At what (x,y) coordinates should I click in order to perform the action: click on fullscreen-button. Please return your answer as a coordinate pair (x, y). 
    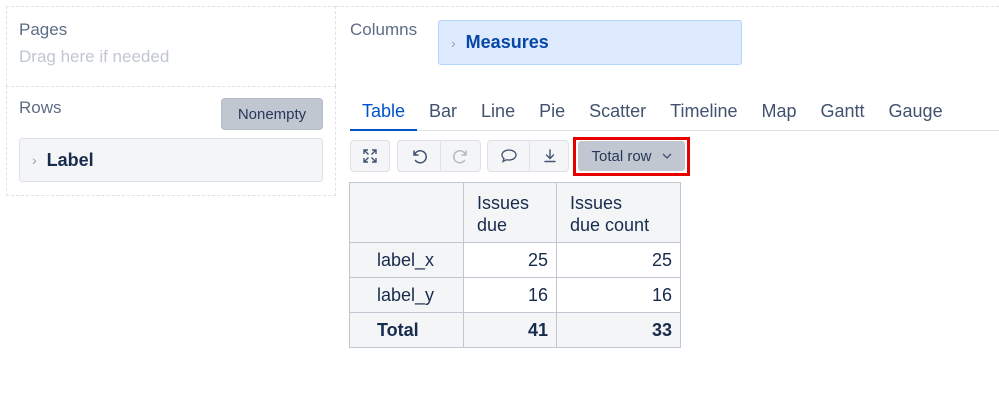
    Looking at the image, I should click on (370, 156).